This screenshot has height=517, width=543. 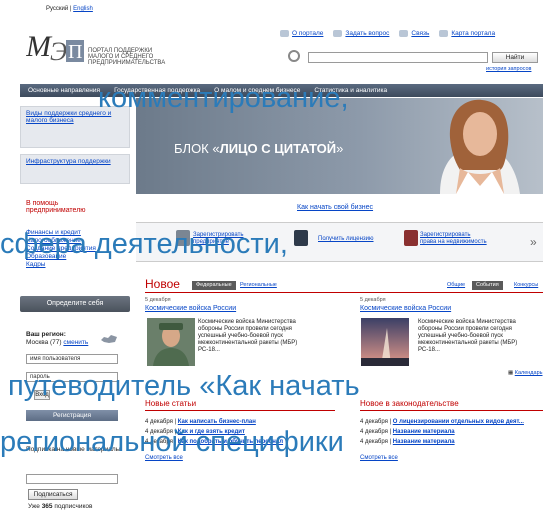 What do you see at coordinates (344, 292) in the screenshot?
I see `news-divider` at bounding box center [344, 292].